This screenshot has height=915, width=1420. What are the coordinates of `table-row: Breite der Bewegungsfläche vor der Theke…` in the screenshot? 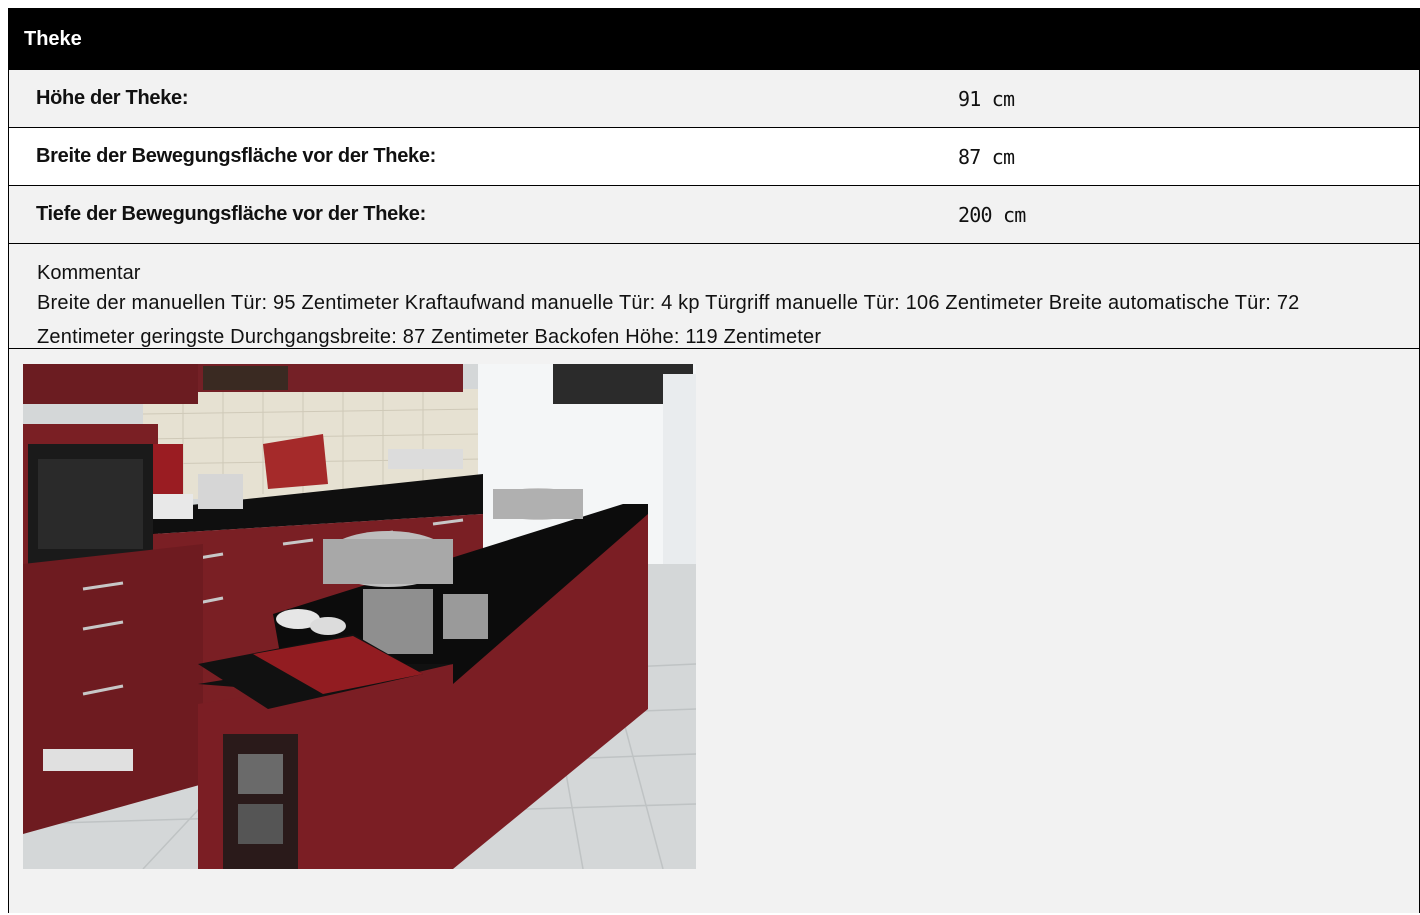 It's located at (714, 157).